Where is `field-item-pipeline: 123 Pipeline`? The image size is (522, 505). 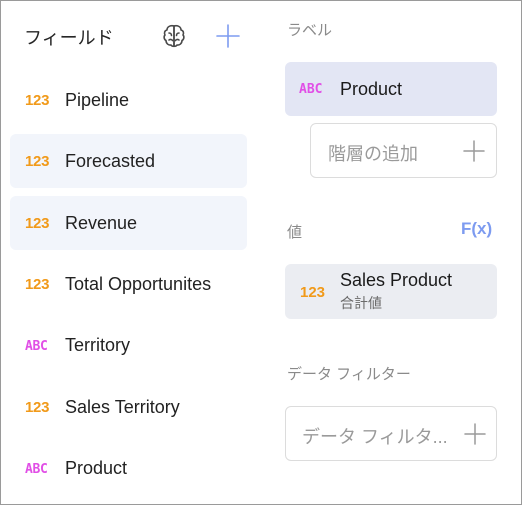 field-item-pipeline: 123 Pipeline is located at coordinates (128, 100).